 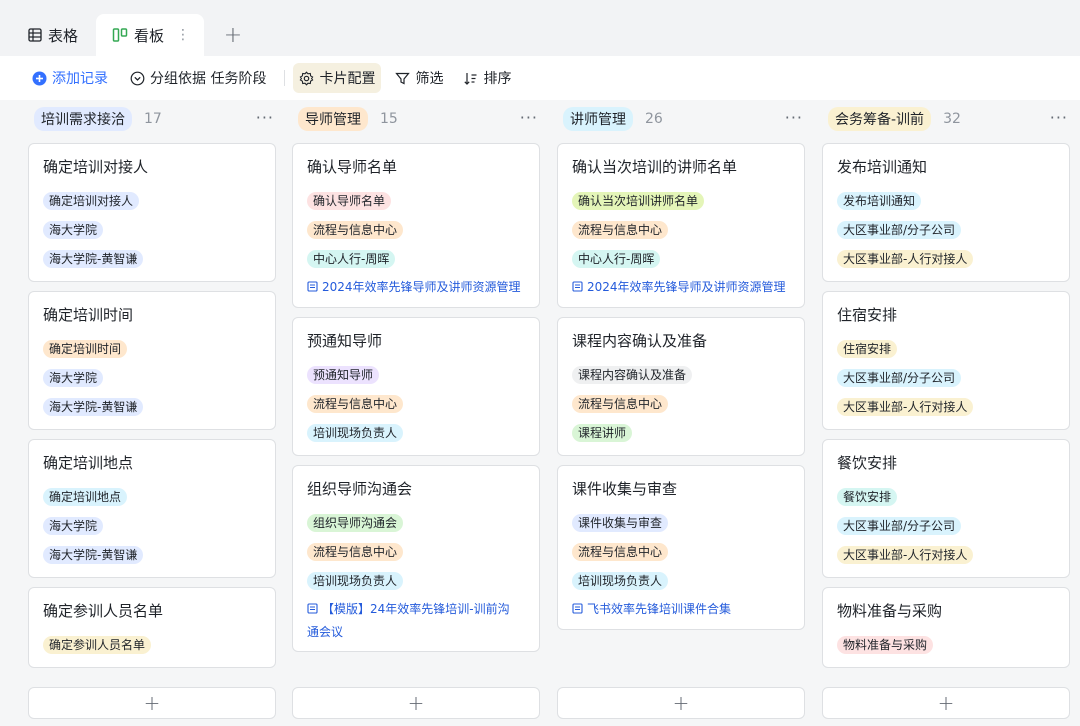 What do you see at coordinates (152, 554) in the screenshot?
I see `card-field: 海大学院-黄智谦` at bounding box center [152, 554].